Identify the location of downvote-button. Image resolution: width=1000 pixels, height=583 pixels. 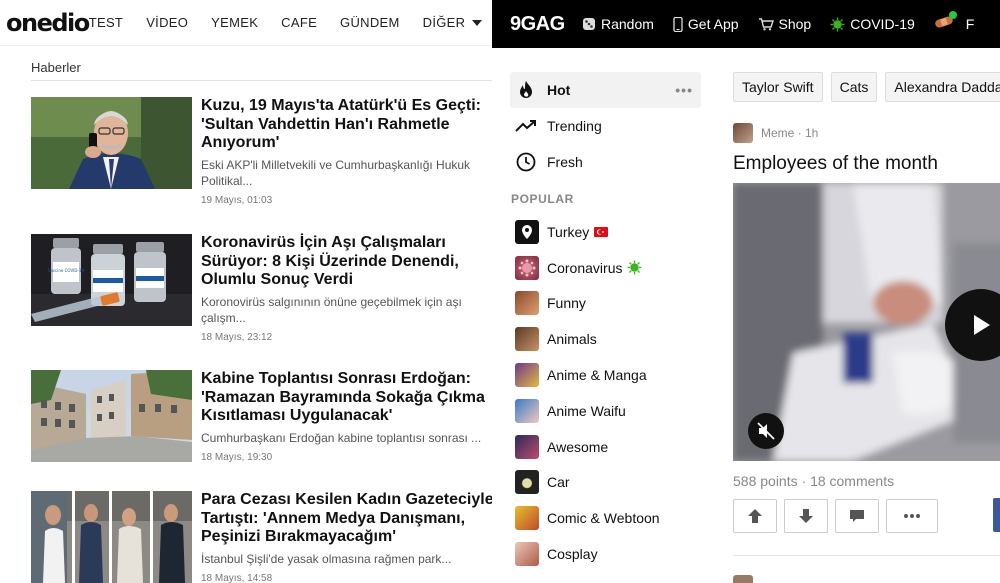
(806, 516).